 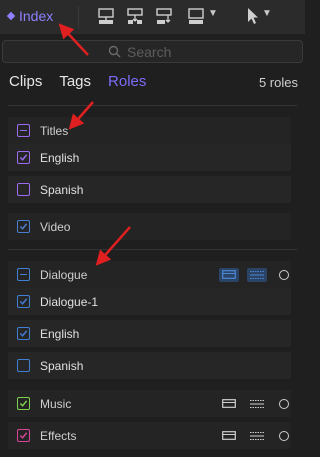 What do you see at coordinates (75, 81) in the screenshot?
I see `tab-tags: Tags` at bounding box center [75, 81].